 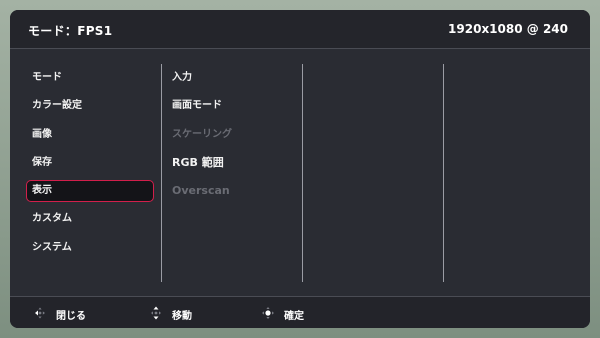 I want to click on submenu-item-label: 入力, so click(x=182, y=77).